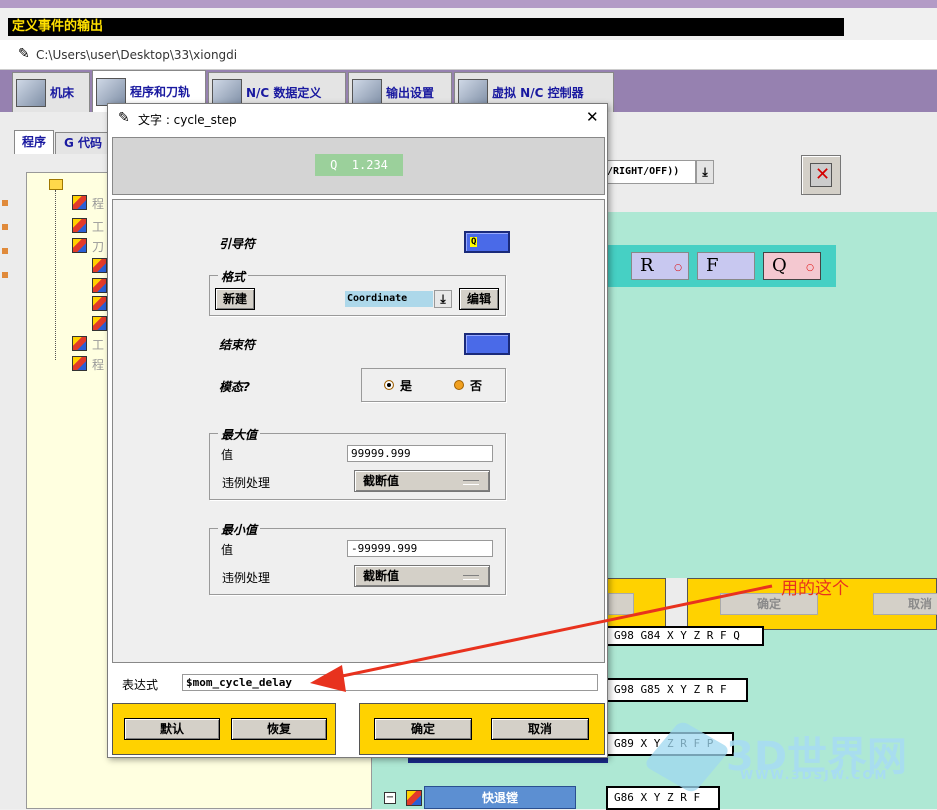 The width and height of the screenshot is (937, 810). What do you see at coordinates (592, 117) in the screenshot?
I see `close-icon: ✕` at bounding box center [592, 117].